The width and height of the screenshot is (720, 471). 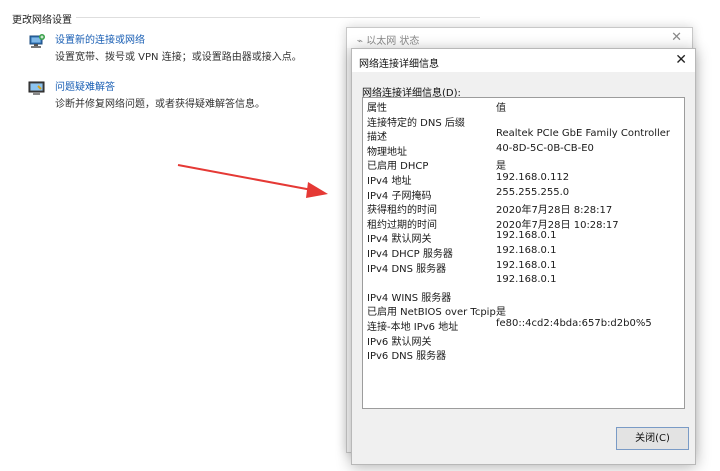 I want to click on dialog-titlebar: 网络连接详细信息 ✕, so click(x=523, y=60).